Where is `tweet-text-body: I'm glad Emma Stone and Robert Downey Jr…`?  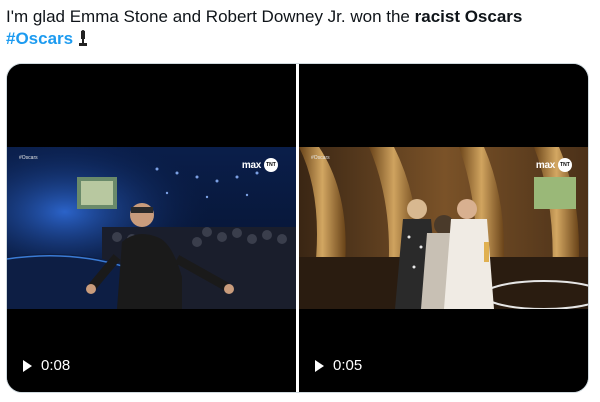
tweet-text-body: I'm glad Emma Stone and Robert Downey Jr… is located at coordinates (210, 16).